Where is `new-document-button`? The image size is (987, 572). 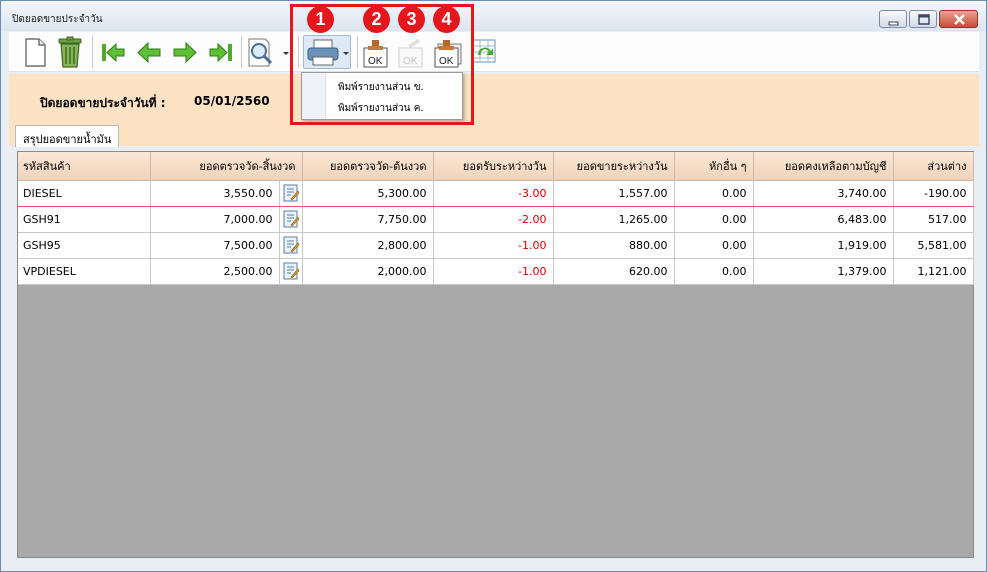 new-document-button is located at coordinates (35, 52).